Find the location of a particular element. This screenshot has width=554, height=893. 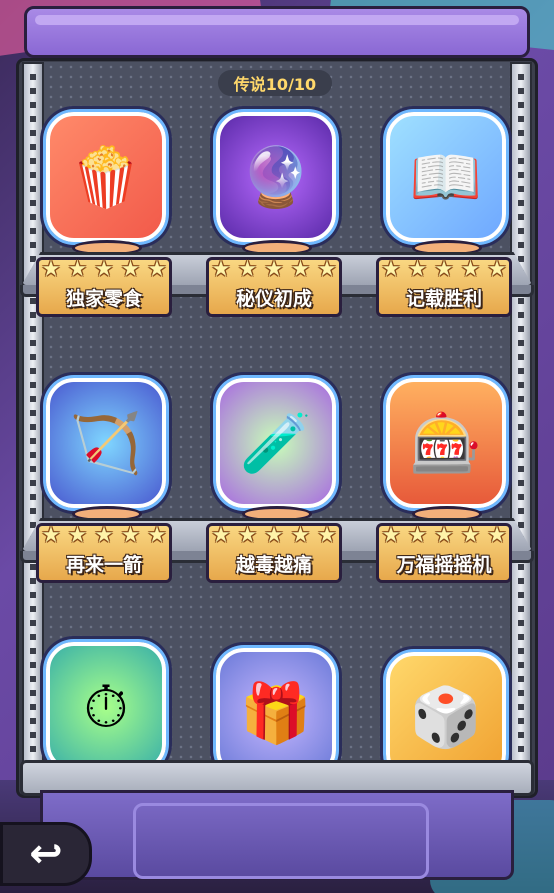

crystal-ball-icon: 🔮 is located at coordinates (276, 177).